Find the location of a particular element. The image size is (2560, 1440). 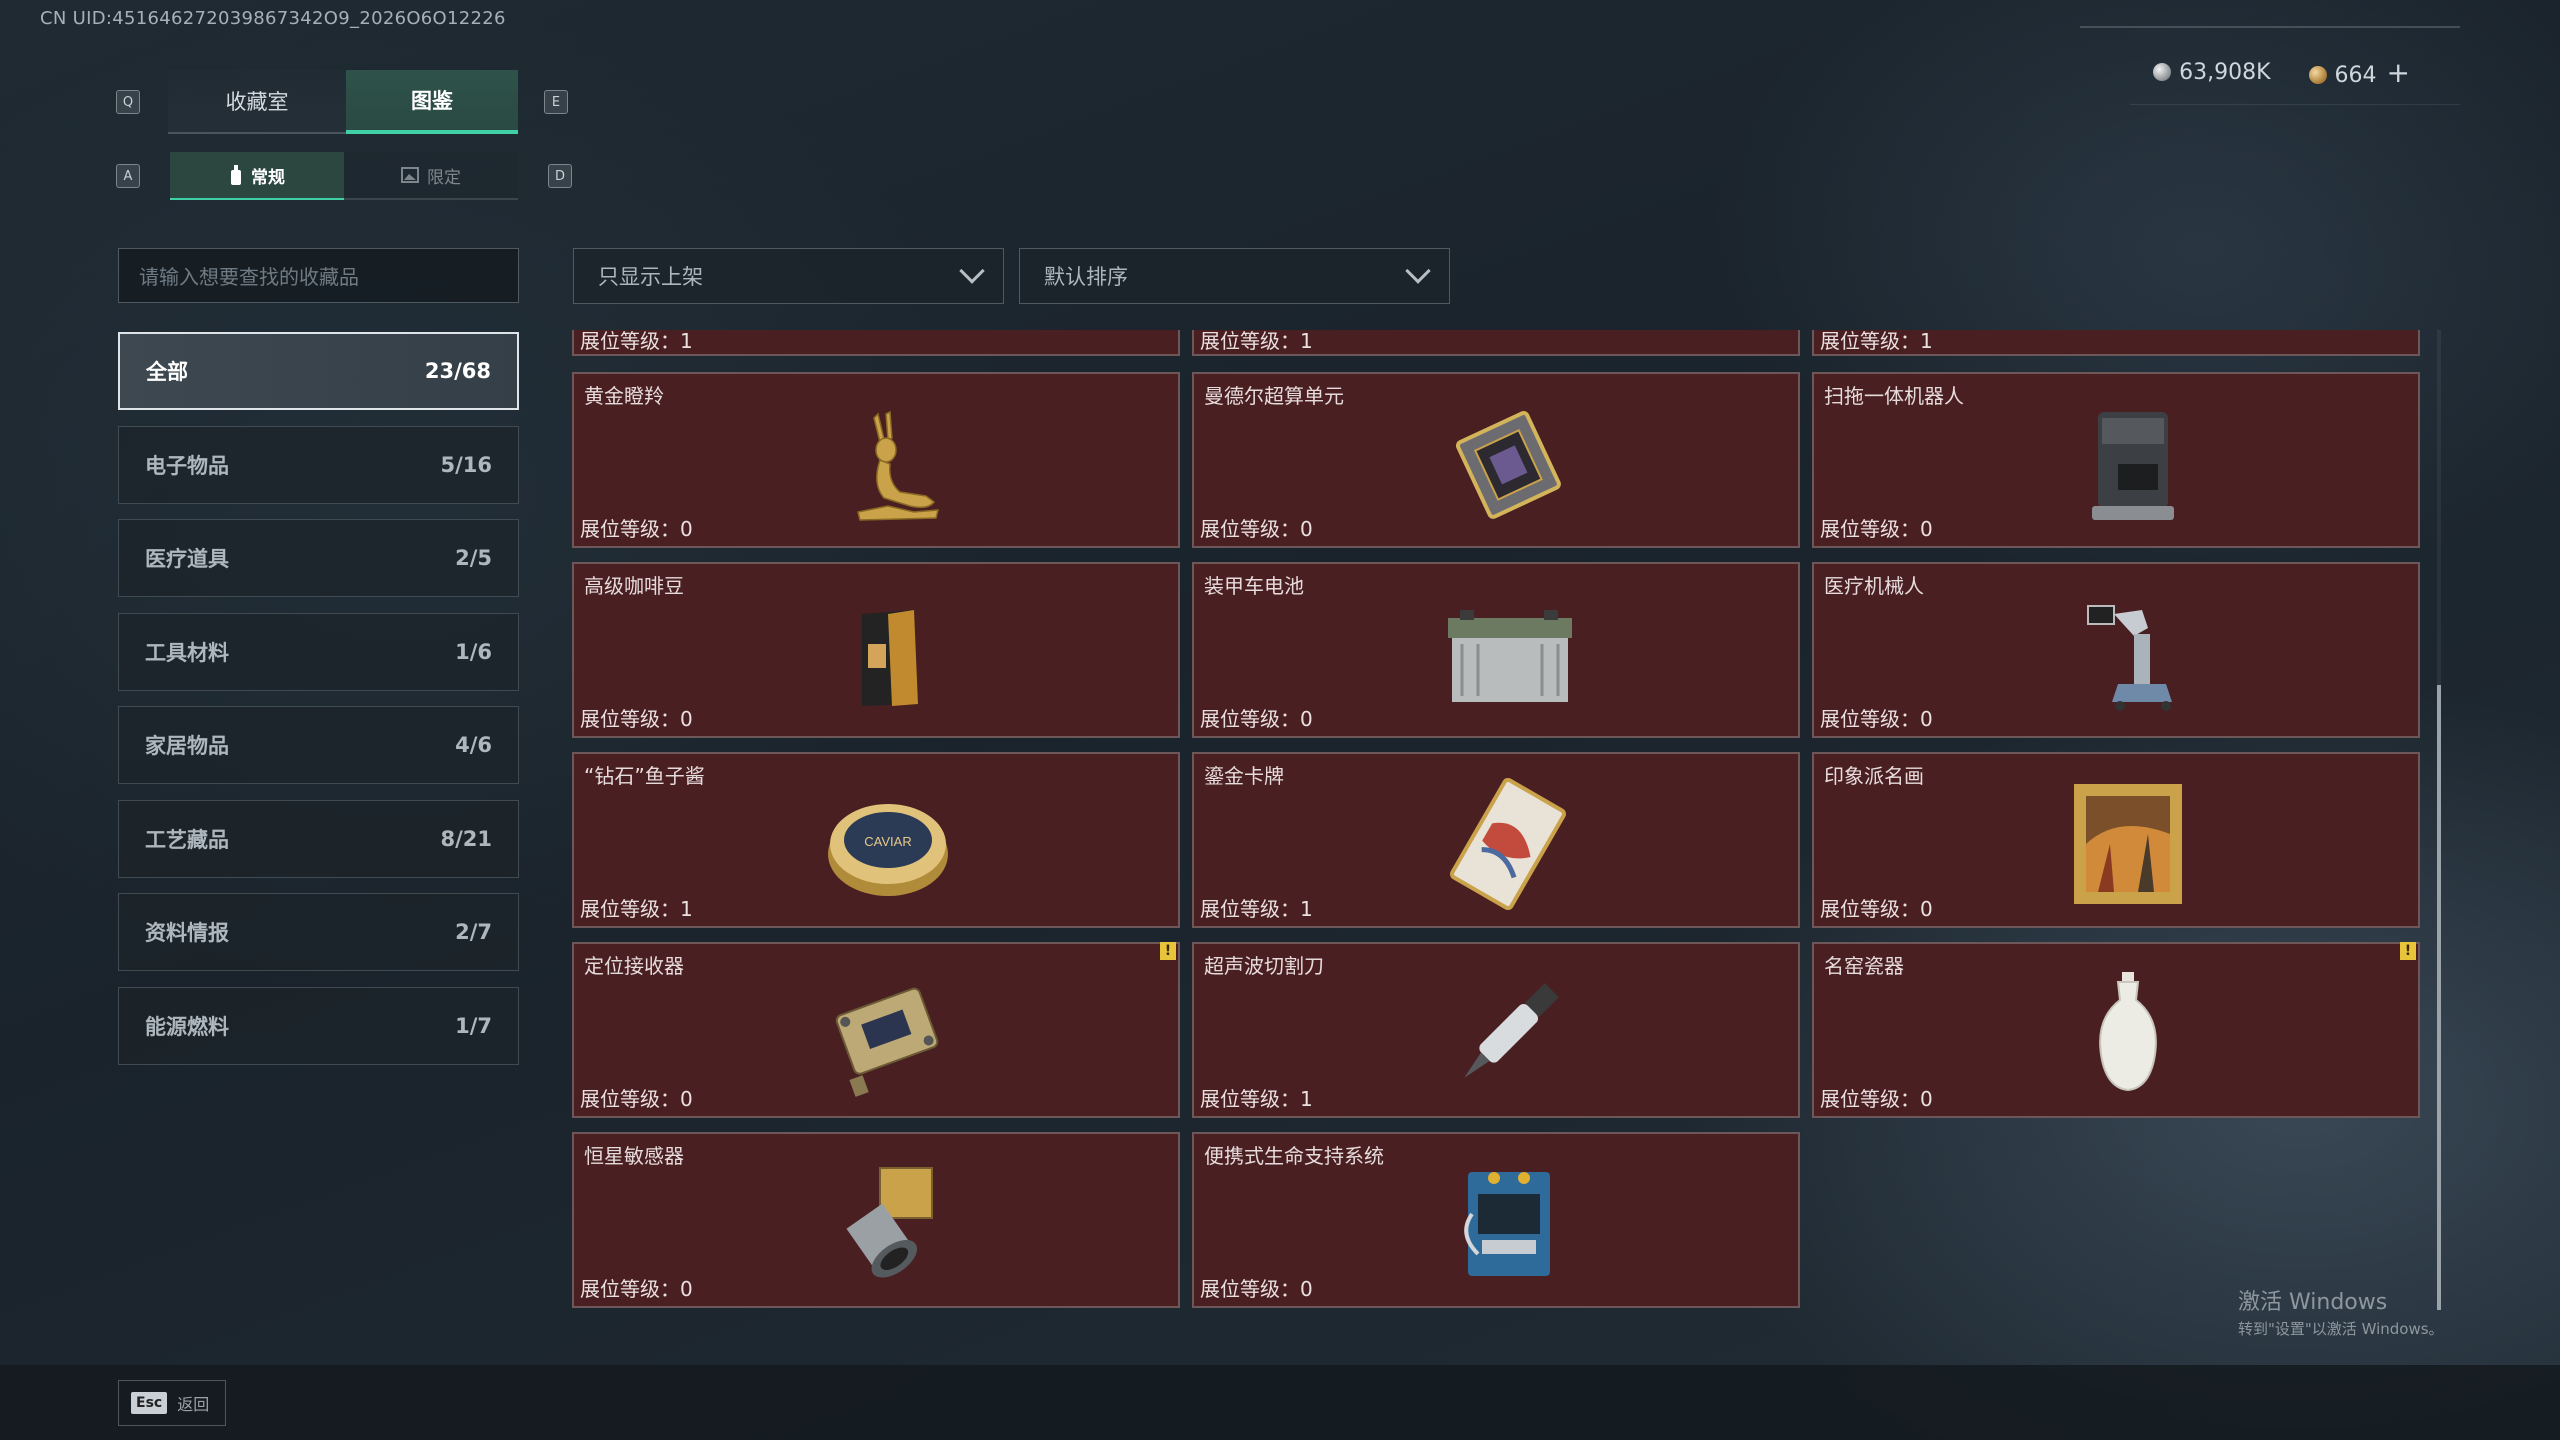

tab-catalog: 图鉴 is located at coordinates (432, 102).